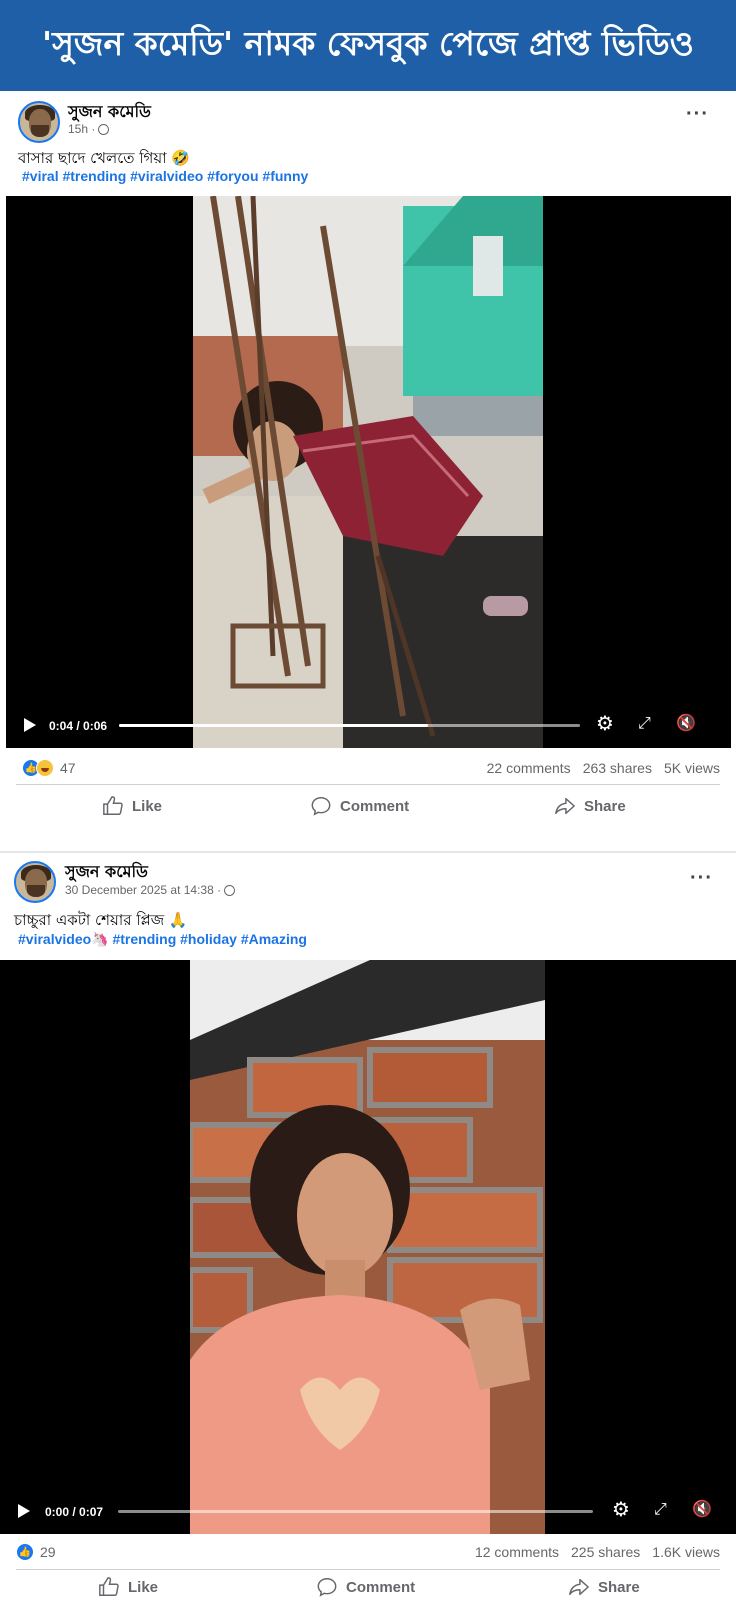 This screenshot has width=736, height=1600. I want to click on like-reaction-icon: 👍, so click(25, 1552).